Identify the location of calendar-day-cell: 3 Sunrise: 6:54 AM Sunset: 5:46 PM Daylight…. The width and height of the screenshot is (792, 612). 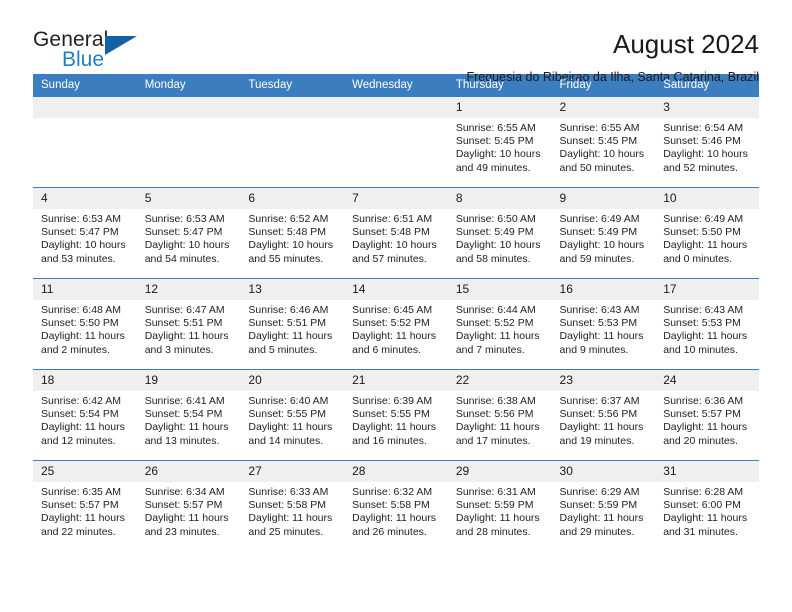
(707, 142).